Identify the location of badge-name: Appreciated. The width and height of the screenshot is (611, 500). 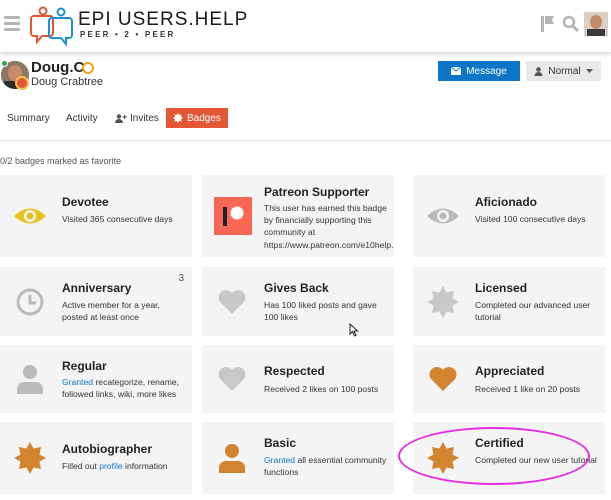
(510, 371).